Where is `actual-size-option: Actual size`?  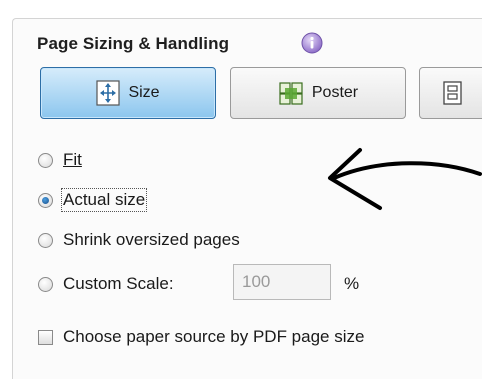
actual-size-option: Actual size is located at coordinates (93, 200).